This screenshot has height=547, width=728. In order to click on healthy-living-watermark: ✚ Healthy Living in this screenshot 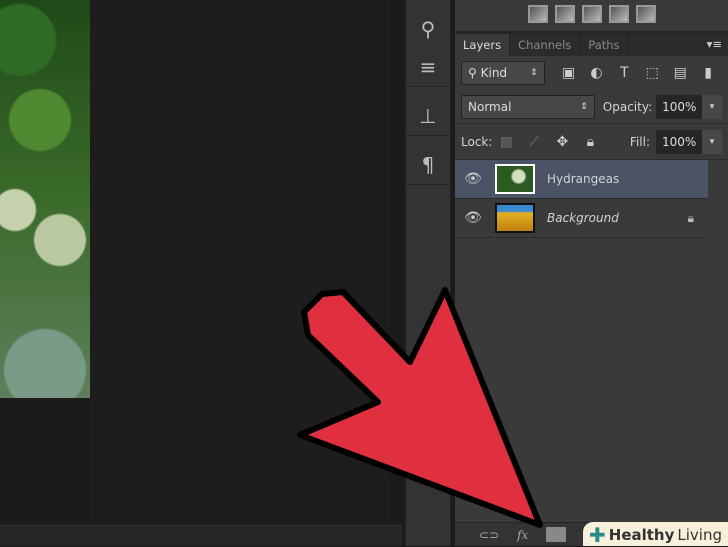, I will do `click(655, 534)`.